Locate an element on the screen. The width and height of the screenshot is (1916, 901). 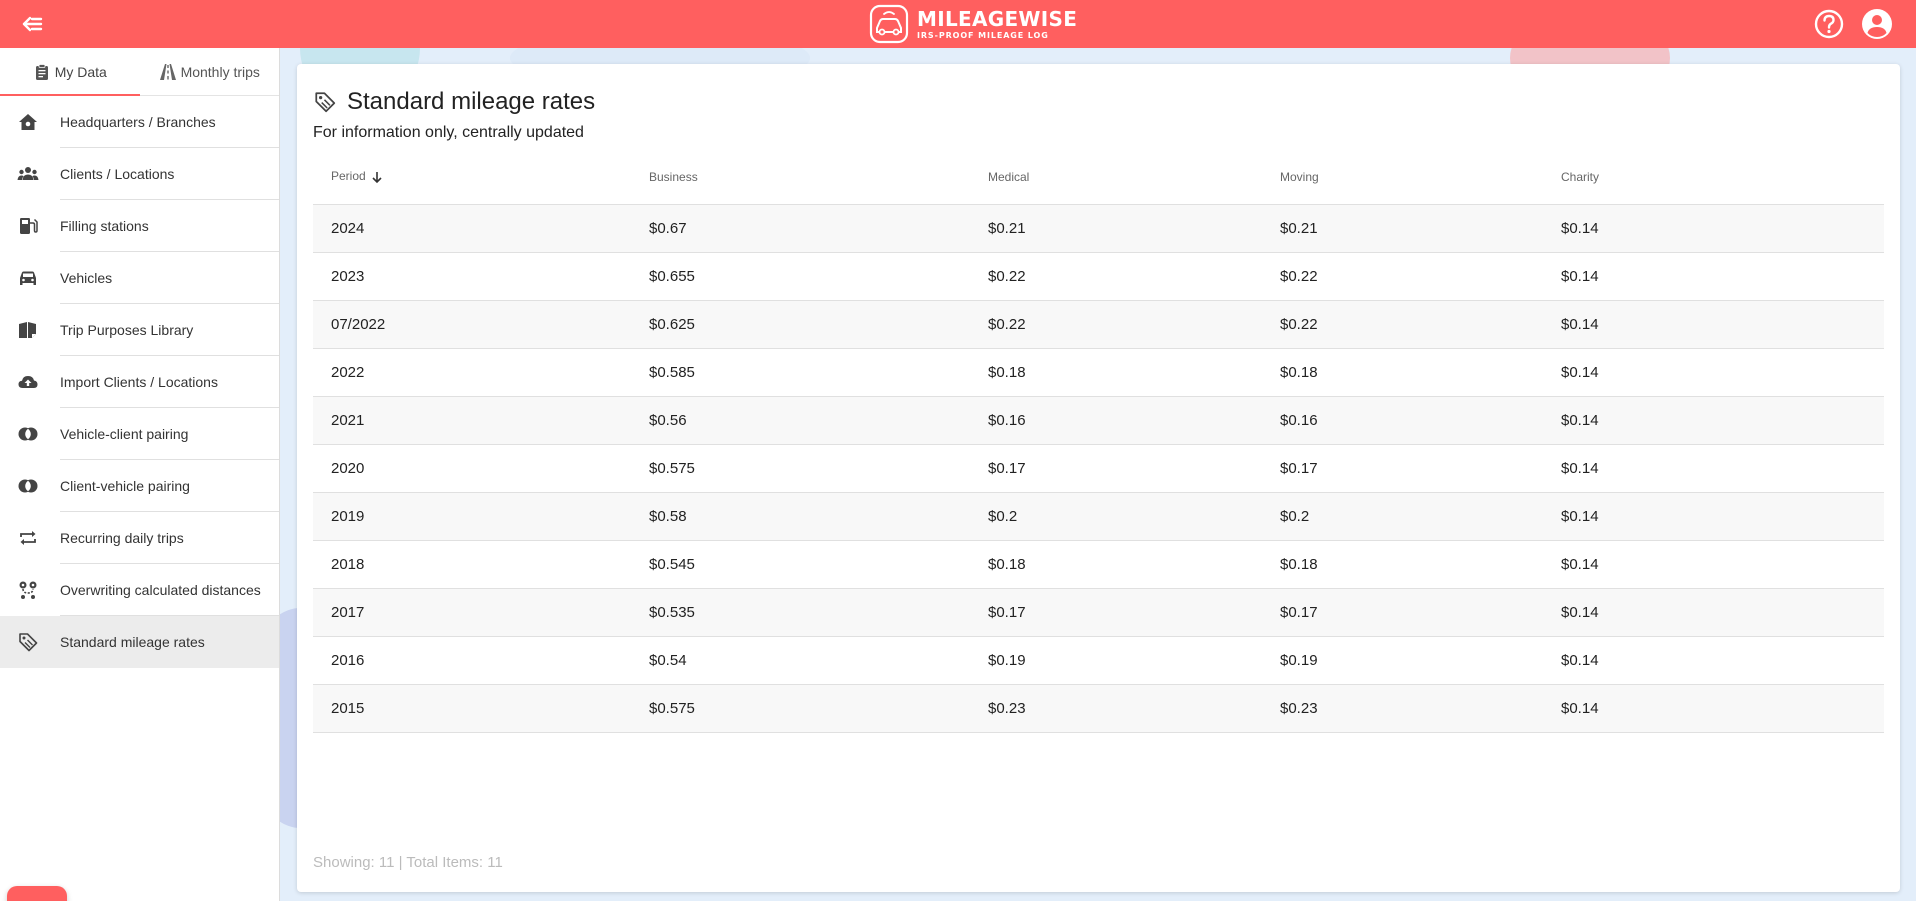
sidebar-item-clients: Clients / Locations is located at coordinates (139, 174).